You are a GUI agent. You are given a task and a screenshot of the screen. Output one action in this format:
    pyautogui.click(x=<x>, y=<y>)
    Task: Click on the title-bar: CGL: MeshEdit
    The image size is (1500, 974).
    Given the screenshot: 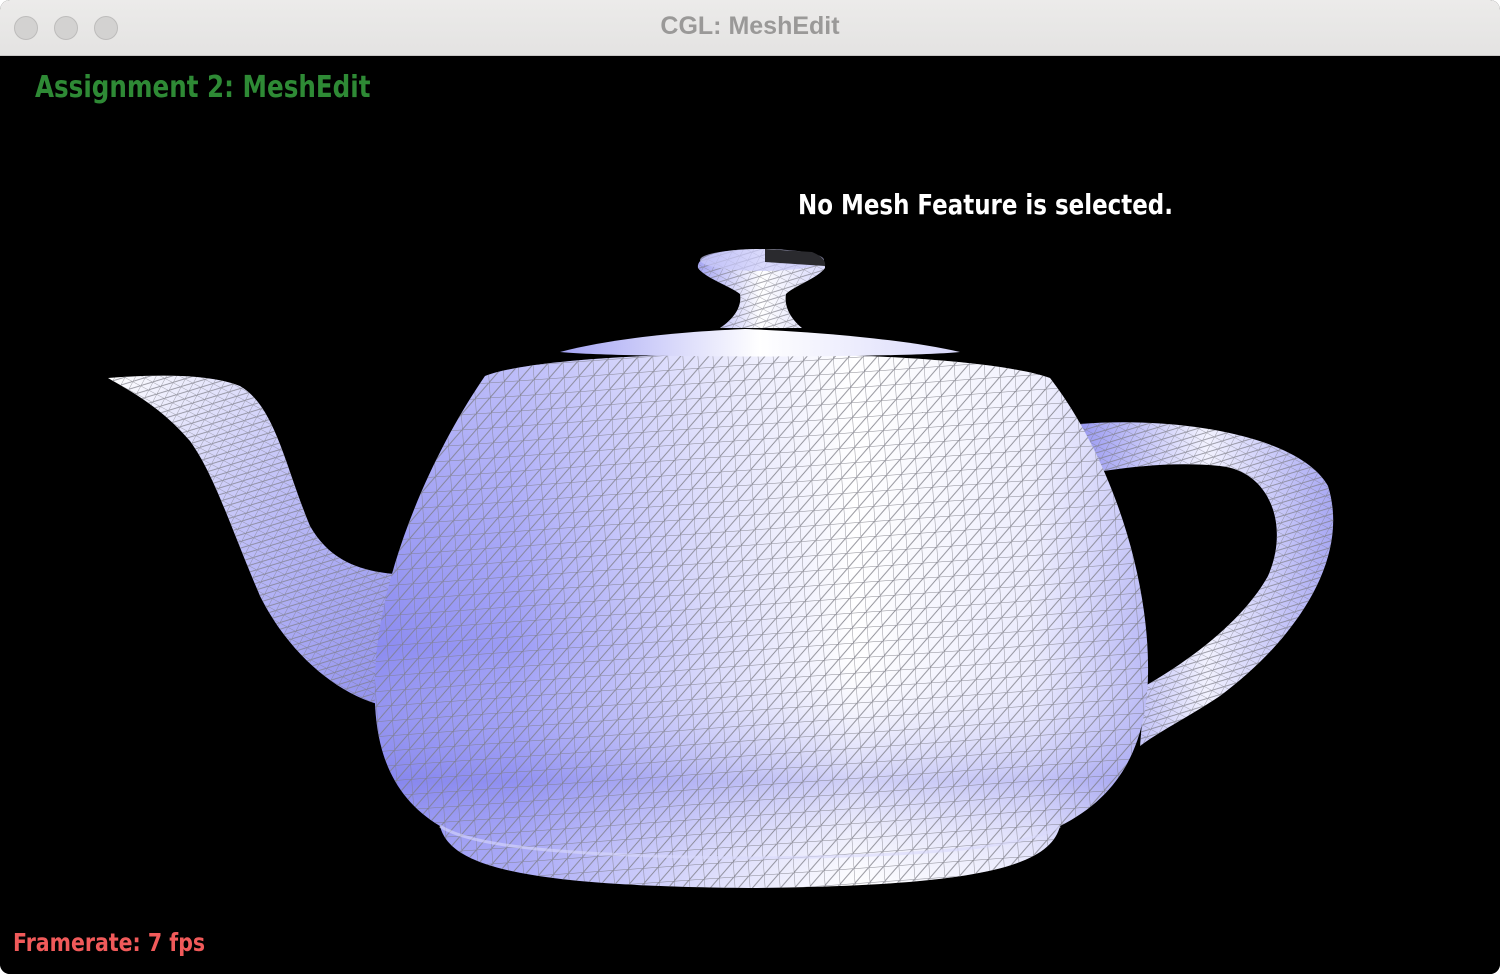 What is the action you would take?
    pyautogui.click(x=750, y=28)
    